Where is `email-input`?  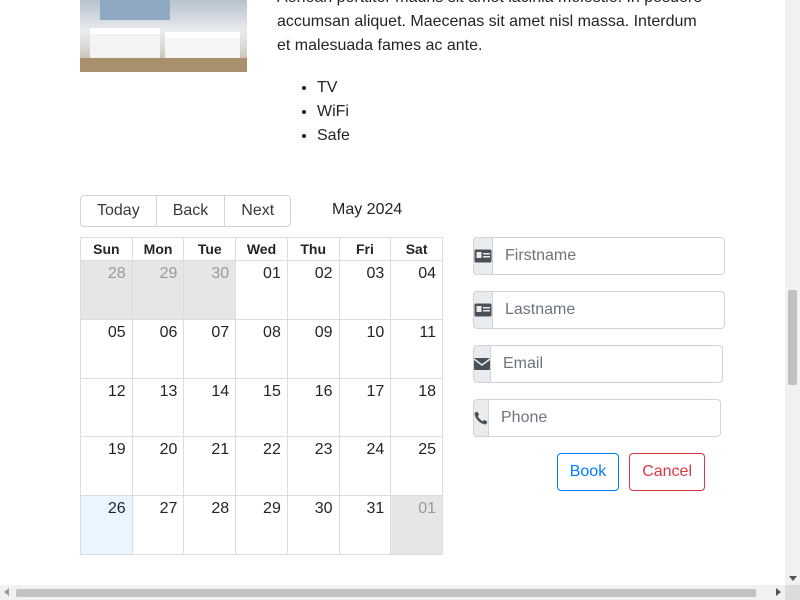 email-input is located at coordinates (607, 364).